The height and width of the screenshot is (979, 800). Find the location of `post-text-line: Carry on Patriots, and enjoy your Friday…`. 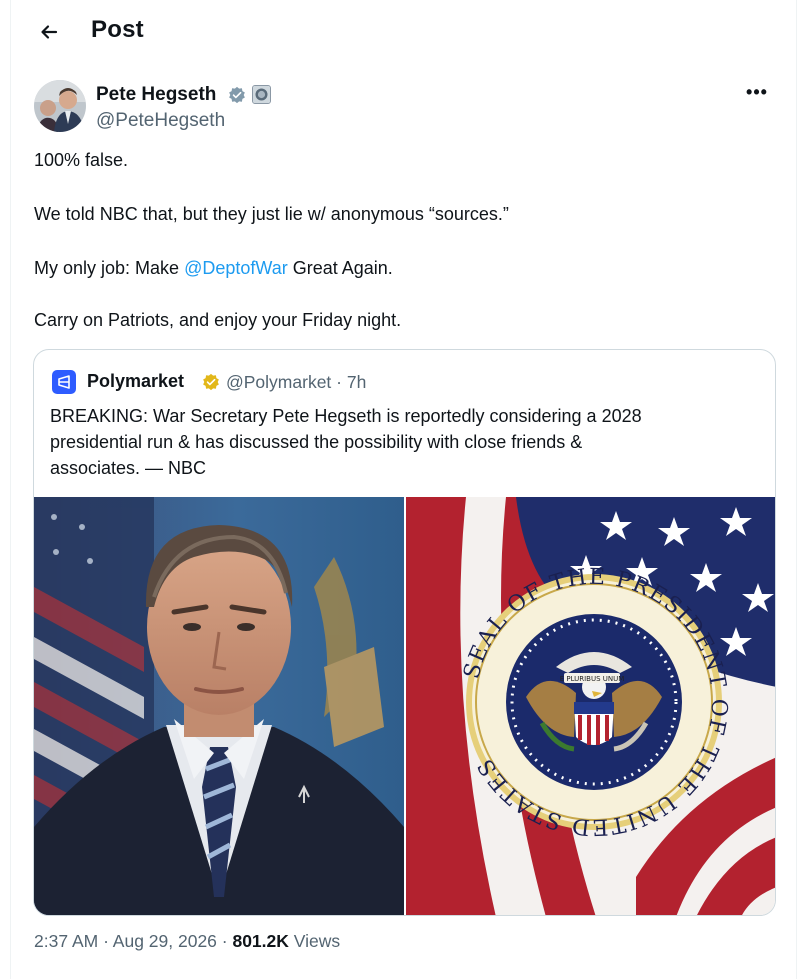

post-text-line: Carry on Patriots, and enjoy your Friday… is located at coordinates (218, 320).